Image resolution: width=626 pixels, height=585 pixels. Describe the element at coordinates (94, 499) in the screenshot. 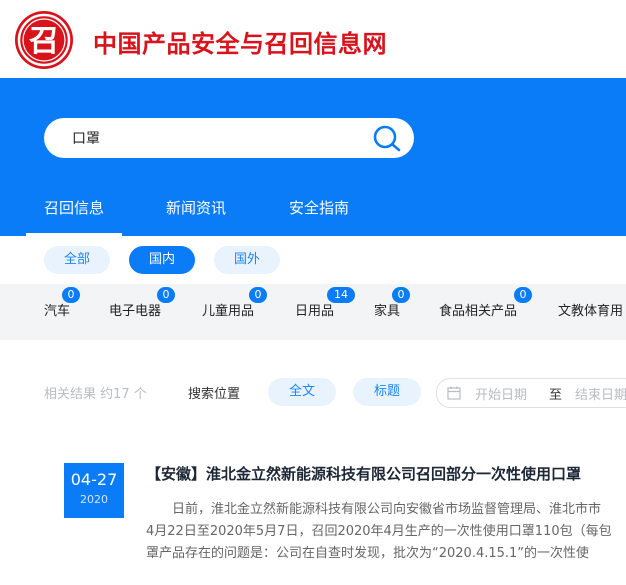

I see `result-year: 2020` at that location.